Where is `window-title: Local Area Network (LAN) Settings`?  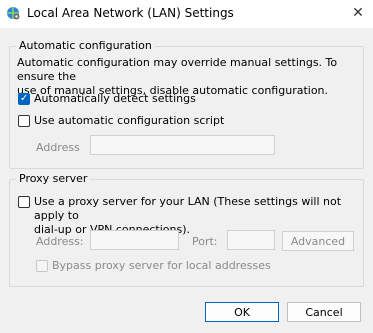
window-title: Local Area Network (LAN) Settings is located at coordinates (130, 13).